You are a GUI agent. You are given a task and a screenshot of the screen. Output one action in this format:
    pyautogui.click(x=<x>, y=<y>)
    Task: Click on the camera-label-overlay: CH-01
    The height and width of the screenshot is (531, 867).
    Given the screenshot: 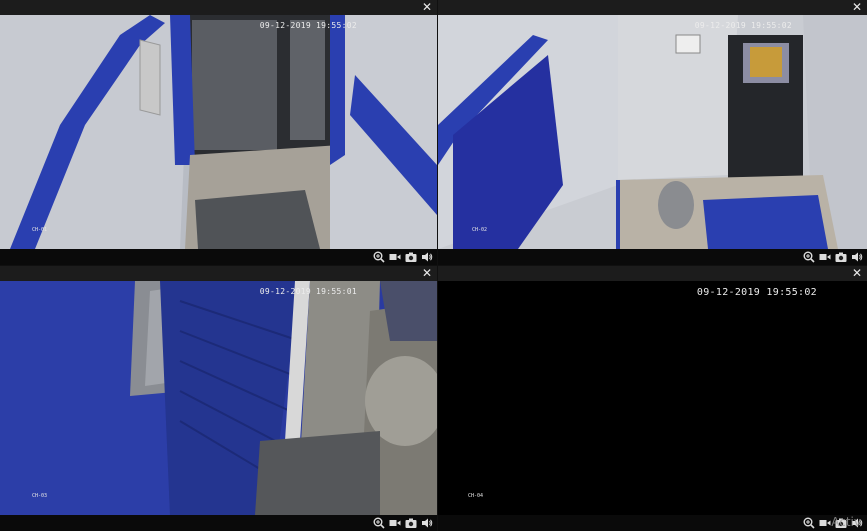 What is the action you would take?
    pyautogui.click(x=40, y=230)
    